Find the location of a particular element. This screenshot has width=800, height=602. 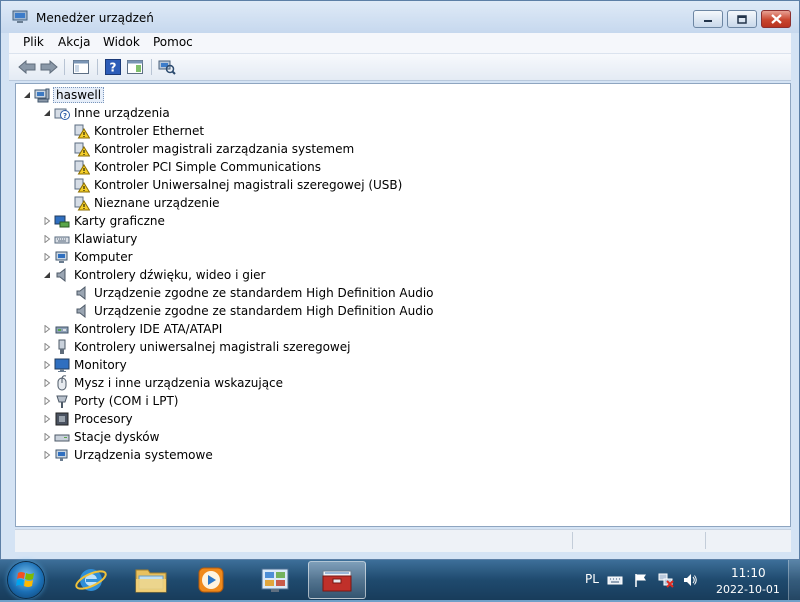

taskbar-device-manager is located at coordinates (337, 580).